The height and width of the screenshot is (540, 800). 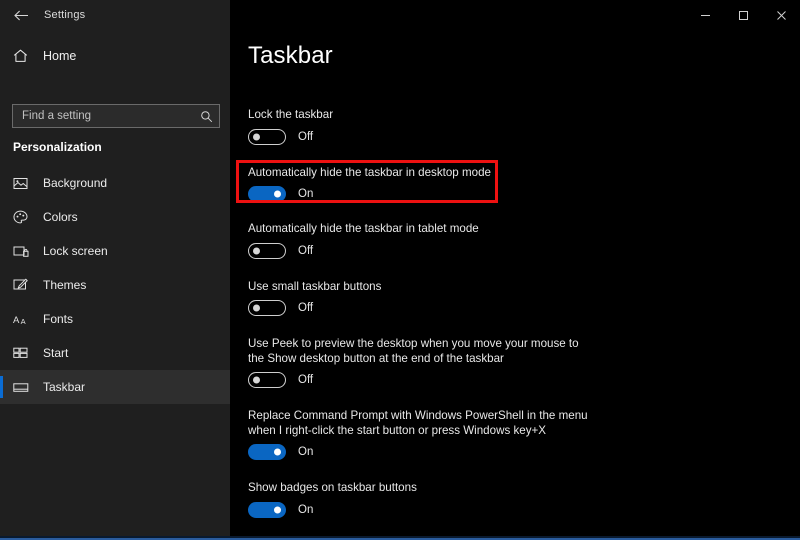 What do you see at coordinates (115, 319) in the screenshot?
I see `sidebar-item-fonts: A A Fonts` at bounding box center [115, 319].